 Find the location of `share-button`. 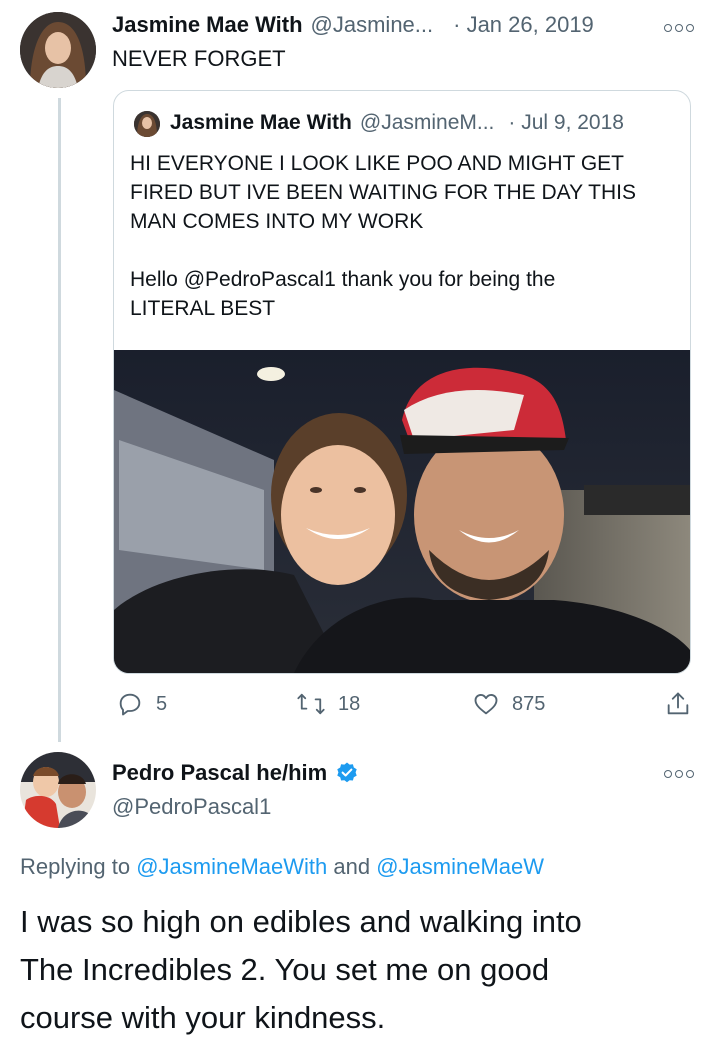

share-button is located at coordinates (678, 704).